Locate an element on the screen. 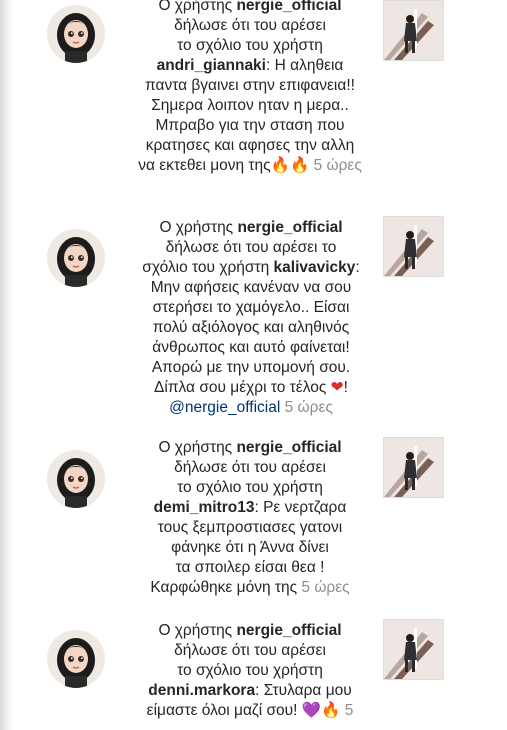 The image size is (507, 730). commenter-link: denni.markora is located at coordinates (201, 690).